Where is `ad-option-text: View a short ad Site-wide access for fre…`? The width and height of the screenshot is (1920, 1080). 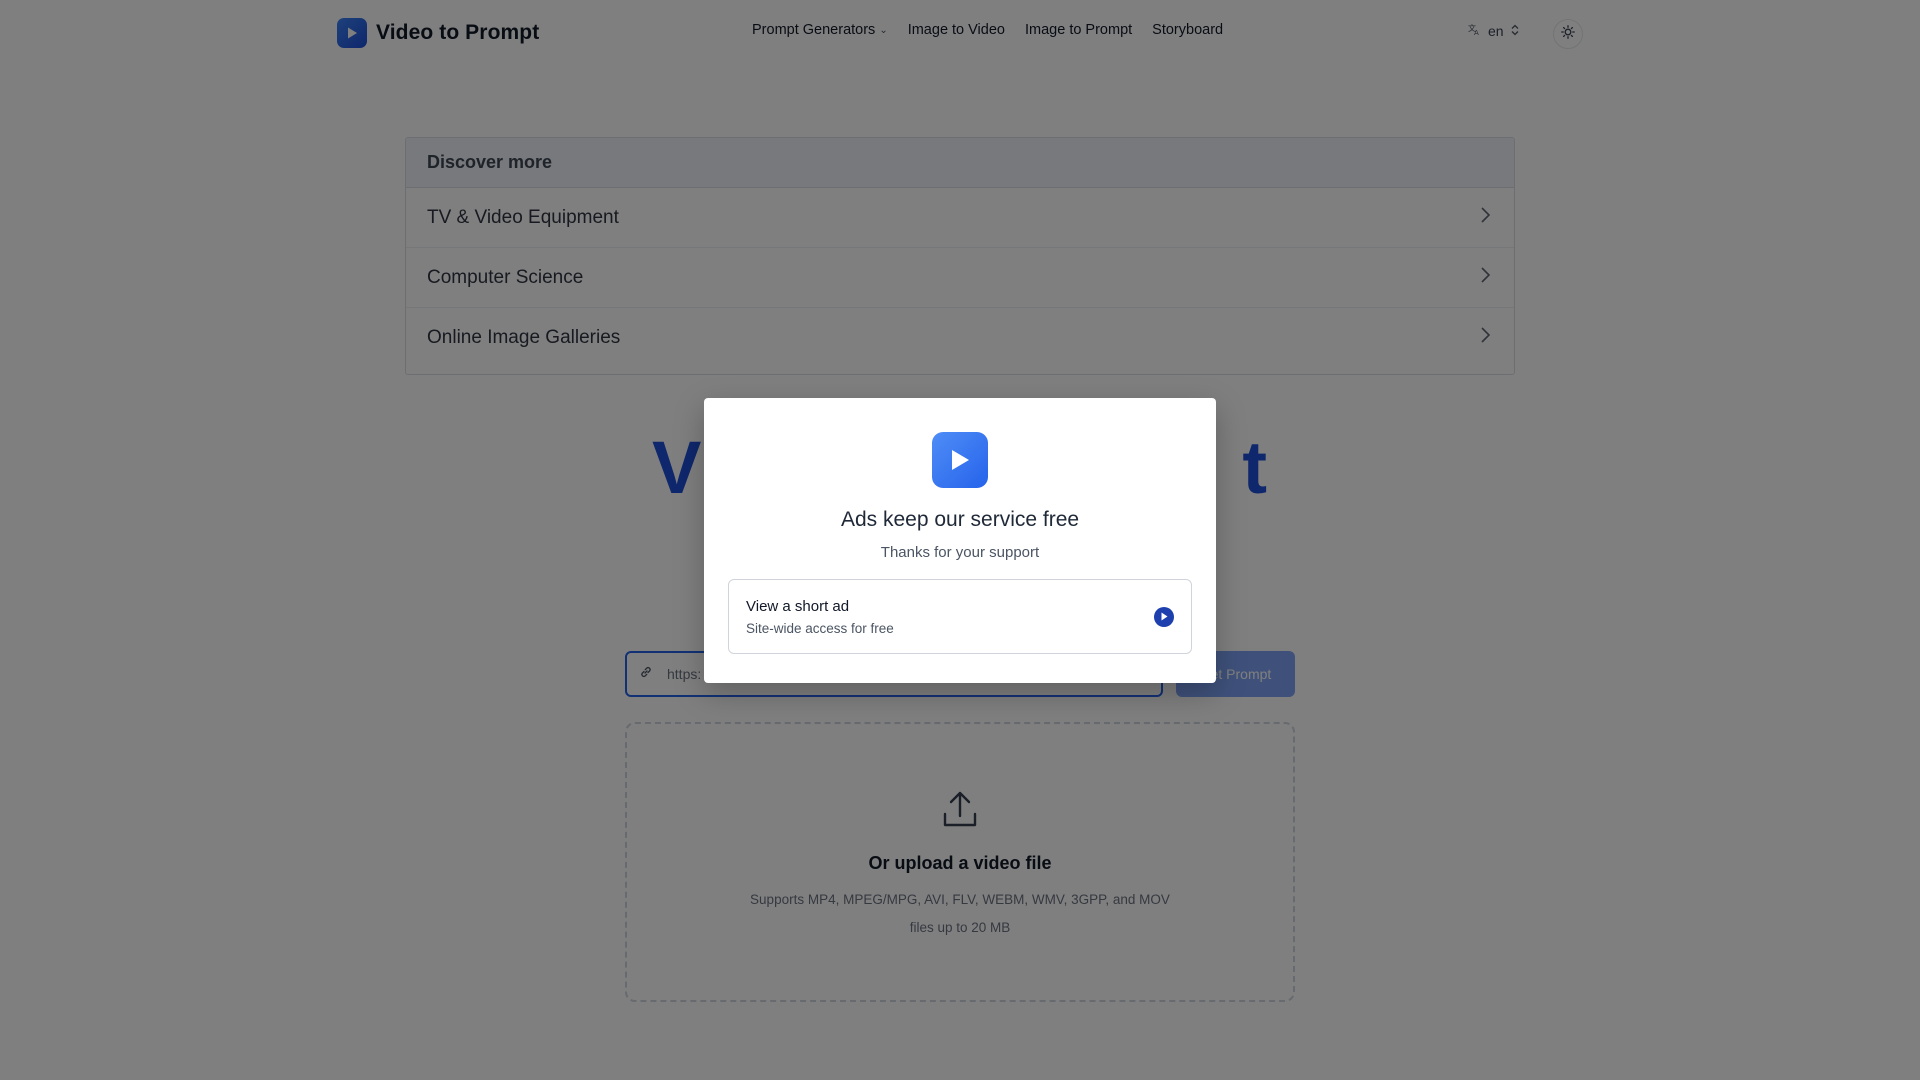
ad-option-text: View a short ad Site-wide access for fre… is located at coordinates (820, 617).